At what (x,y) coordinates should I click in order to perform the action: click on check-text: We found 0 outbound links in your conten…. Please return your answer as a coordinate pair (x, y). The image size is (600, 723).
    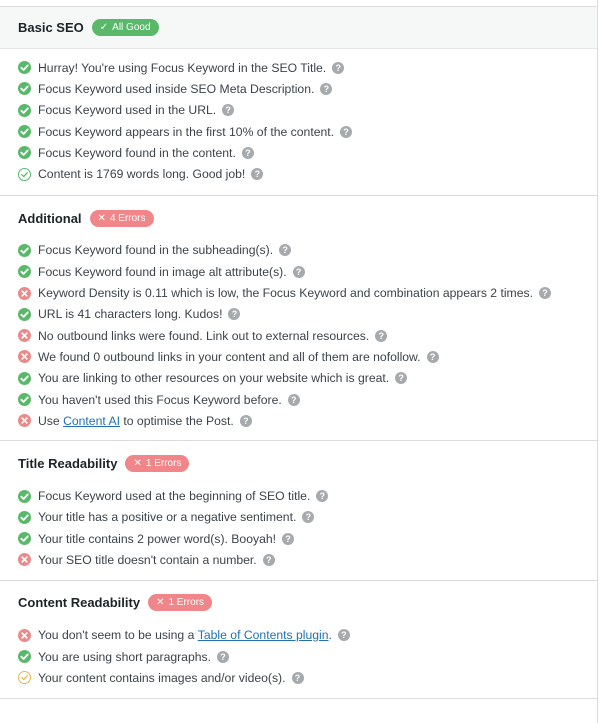
    Looking at the image, I should click on (229, 356).